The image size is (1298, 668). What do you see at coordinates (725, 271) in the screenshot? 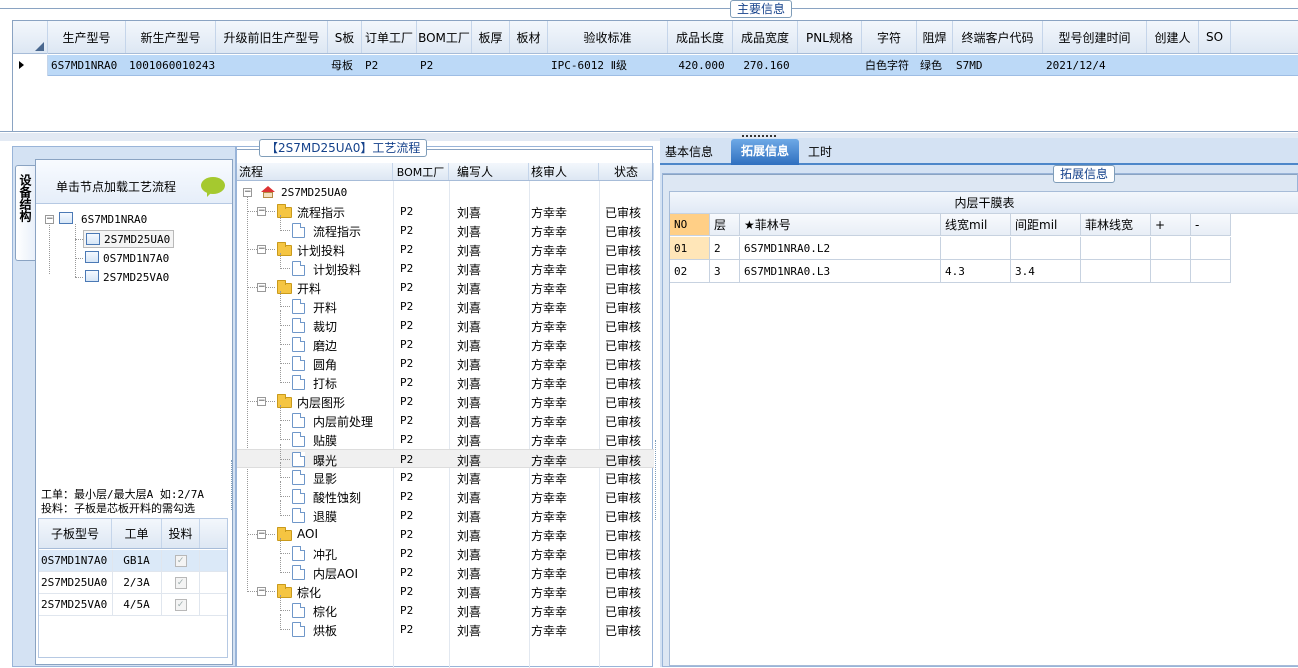
I see `layer-cell: 3` at bounding box center [725, 271].